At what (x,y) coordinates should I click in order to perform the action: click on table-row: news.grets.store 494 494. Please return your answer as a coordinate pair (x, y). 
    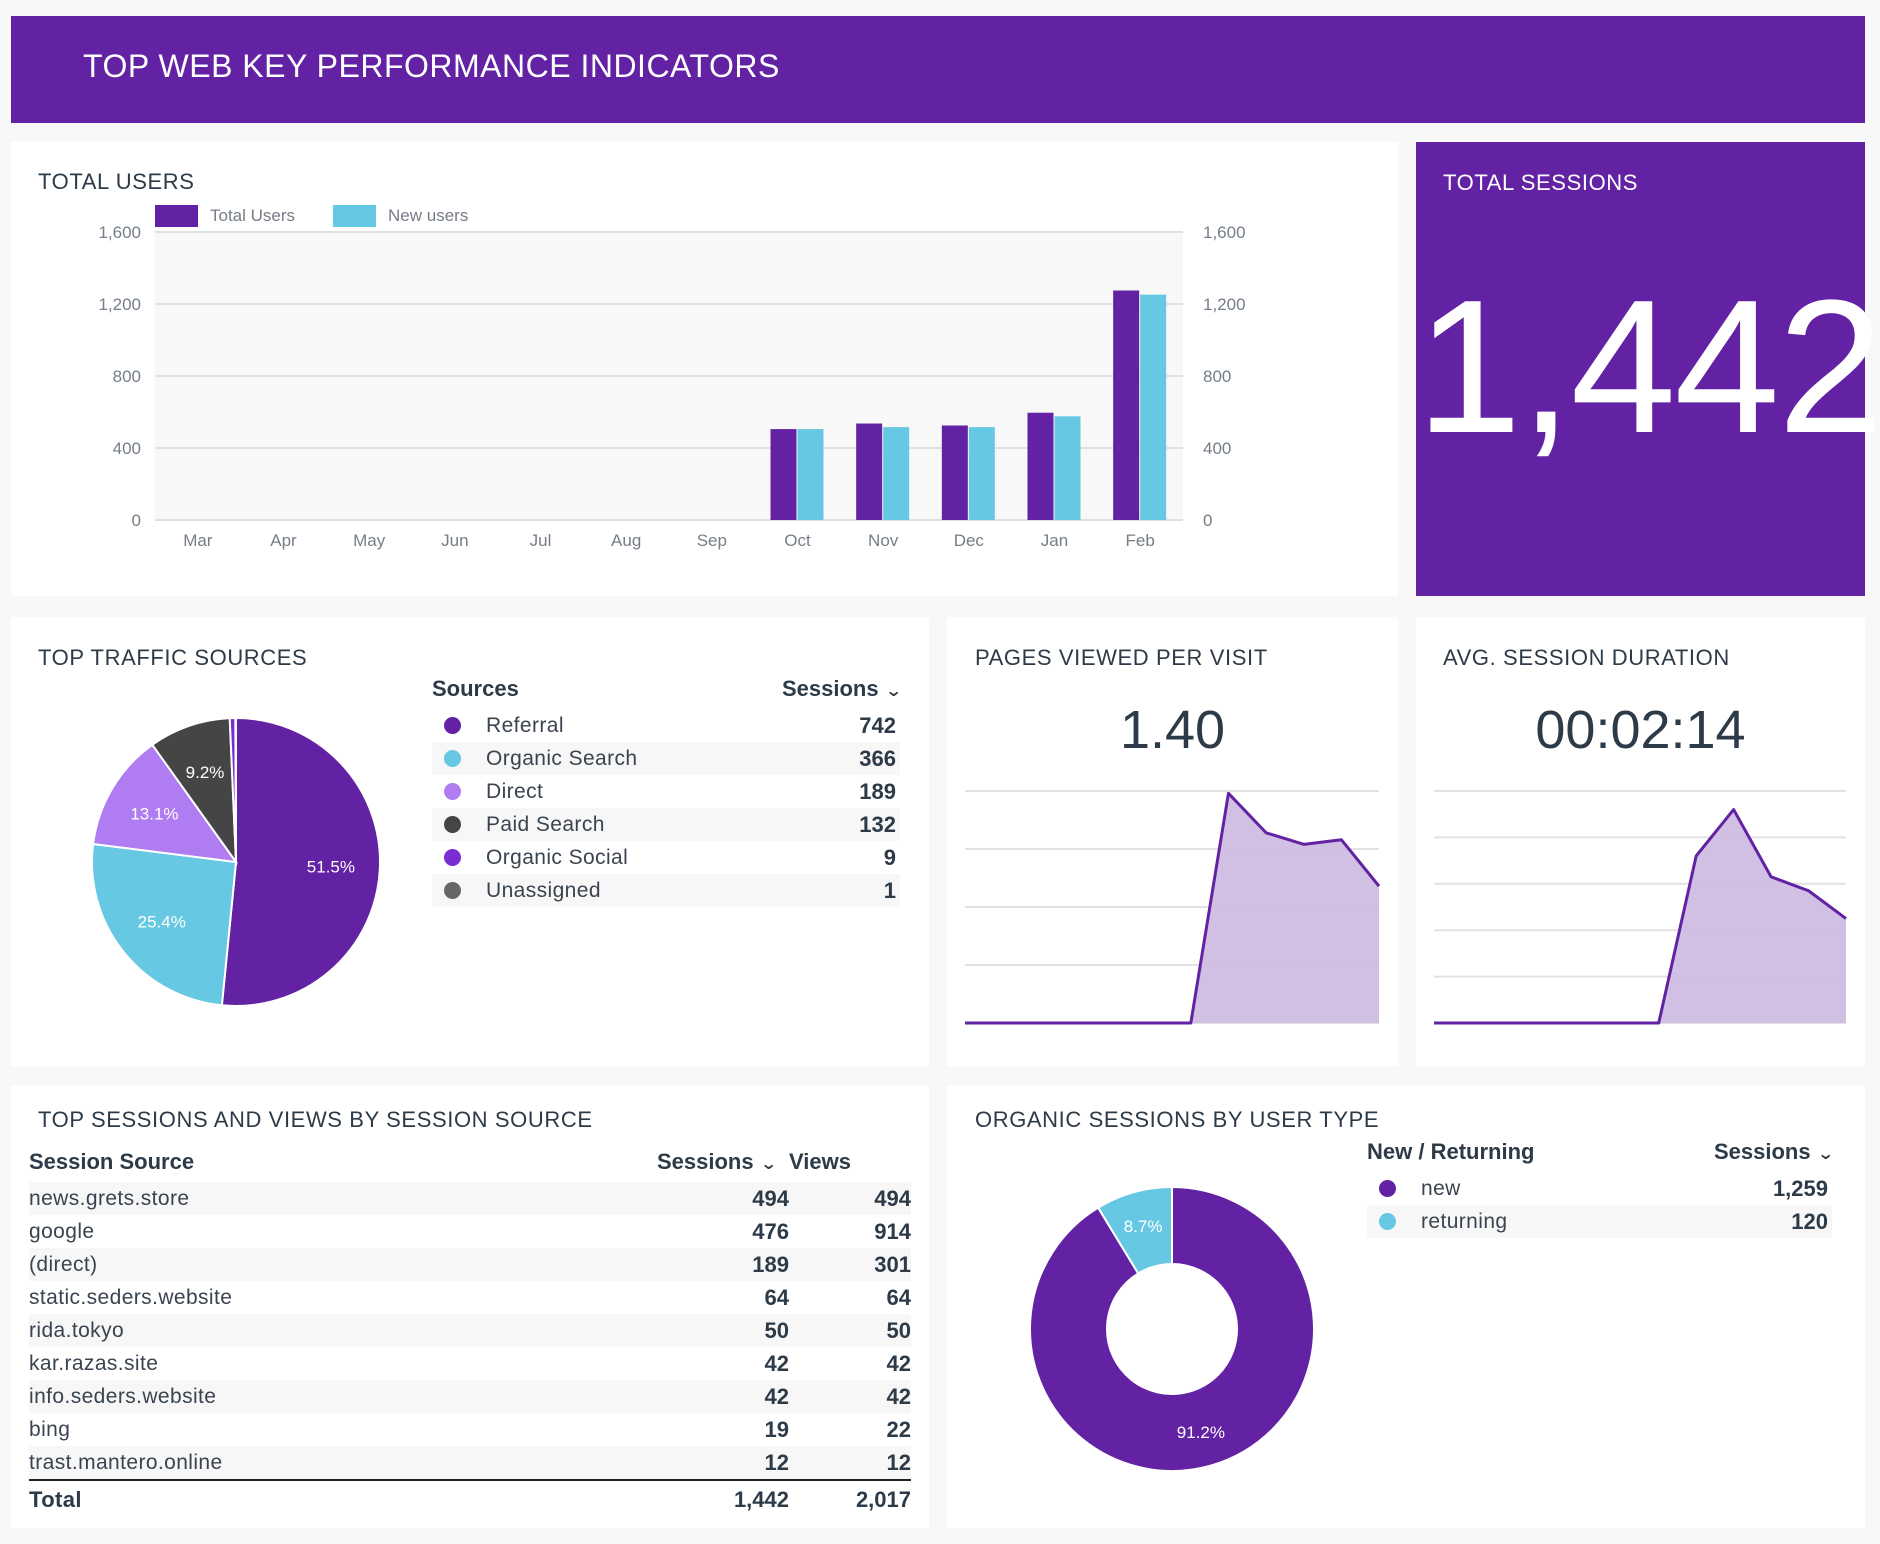
    Looking at the image, I should click on (470, 1198).